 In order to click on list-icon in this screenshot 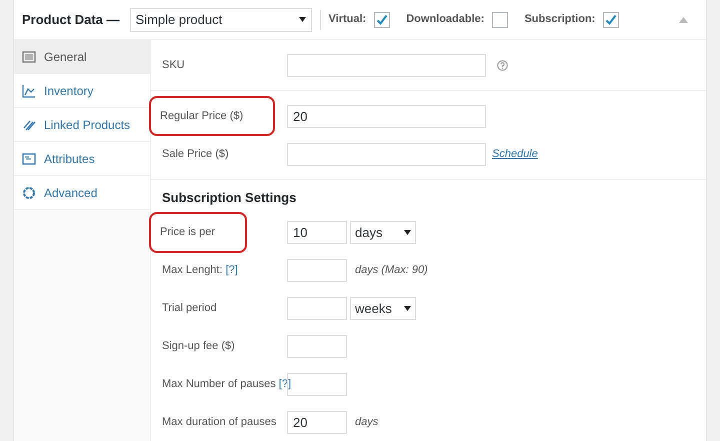, I will do `click(29, 159)`.